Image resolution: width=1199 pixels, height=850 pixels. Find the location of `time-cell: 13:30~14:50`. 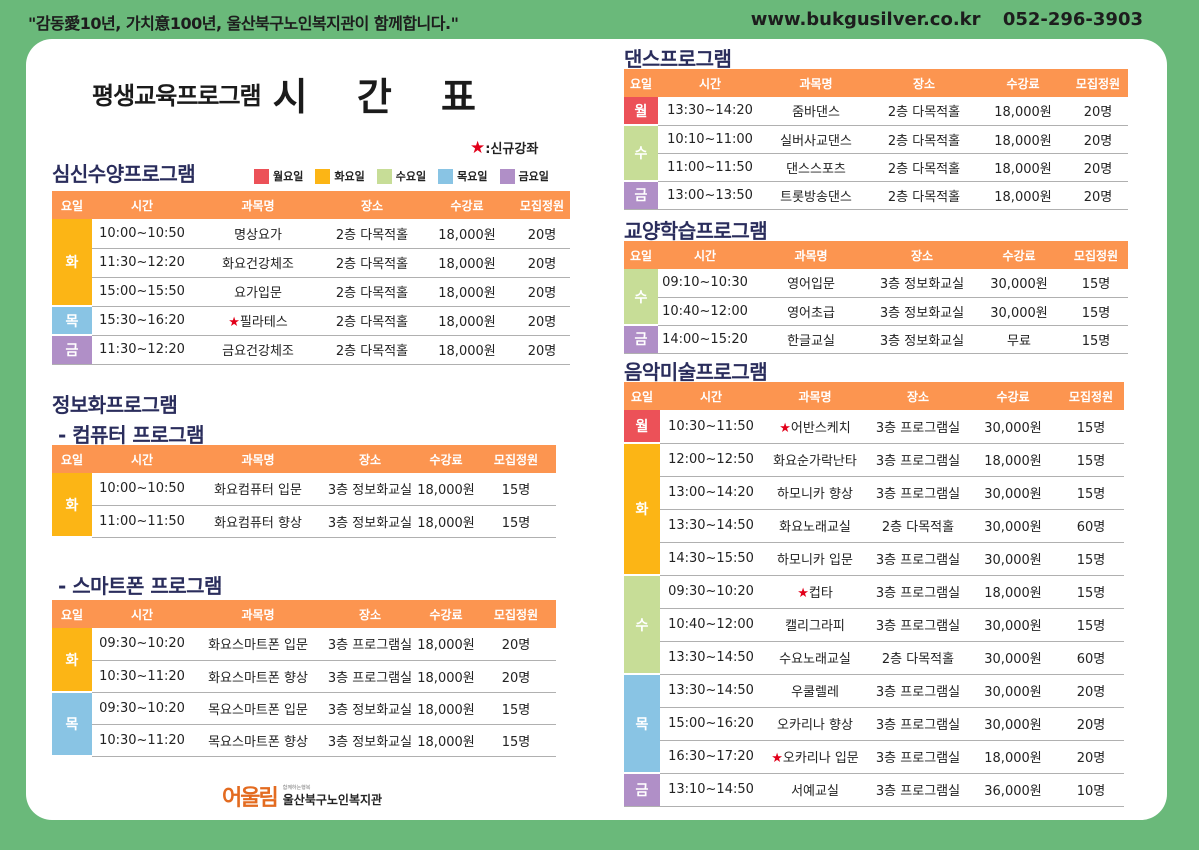

time-cell: 13:30~14:50 is located at coordinates (711, 526).